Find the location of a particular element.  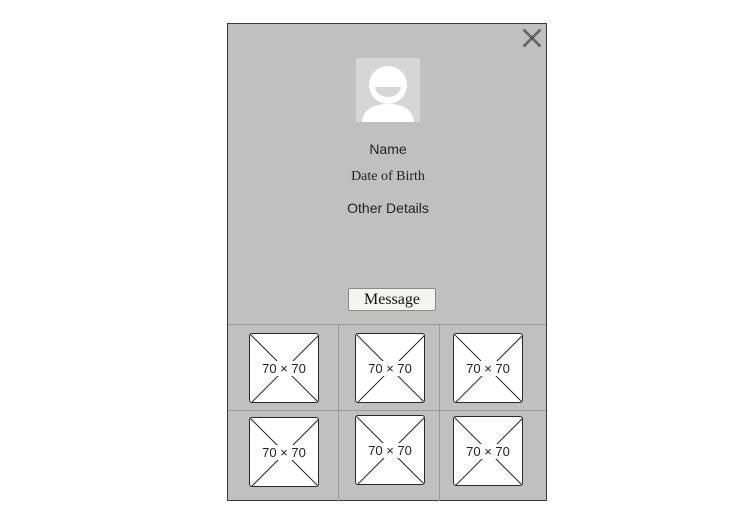

message-button: Message is located at coordinates (392, 299).